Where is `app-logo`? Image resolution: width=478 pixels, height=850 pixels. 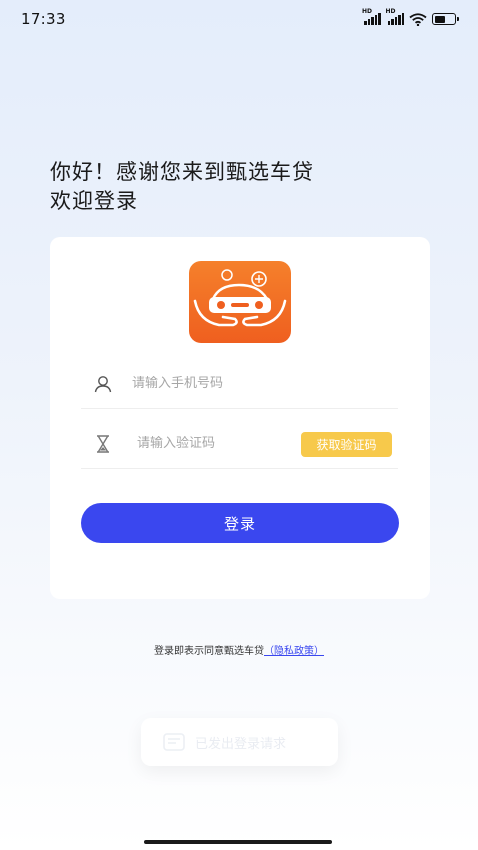 app-logo is located at coordinates (240, 302).